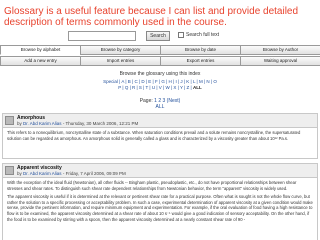  I want to click on add-entry-button: Add a new entry, so click(40, 61).